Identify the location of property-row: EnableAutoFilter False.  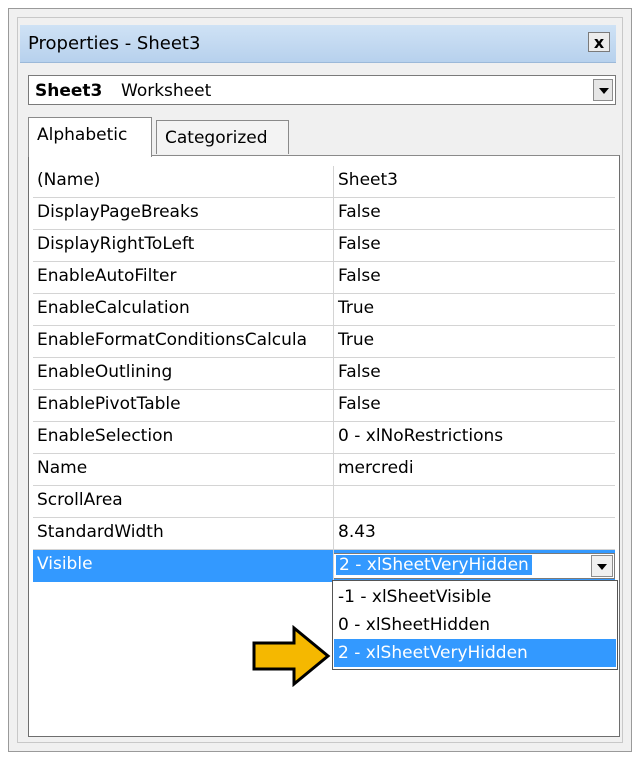
(324, 278).